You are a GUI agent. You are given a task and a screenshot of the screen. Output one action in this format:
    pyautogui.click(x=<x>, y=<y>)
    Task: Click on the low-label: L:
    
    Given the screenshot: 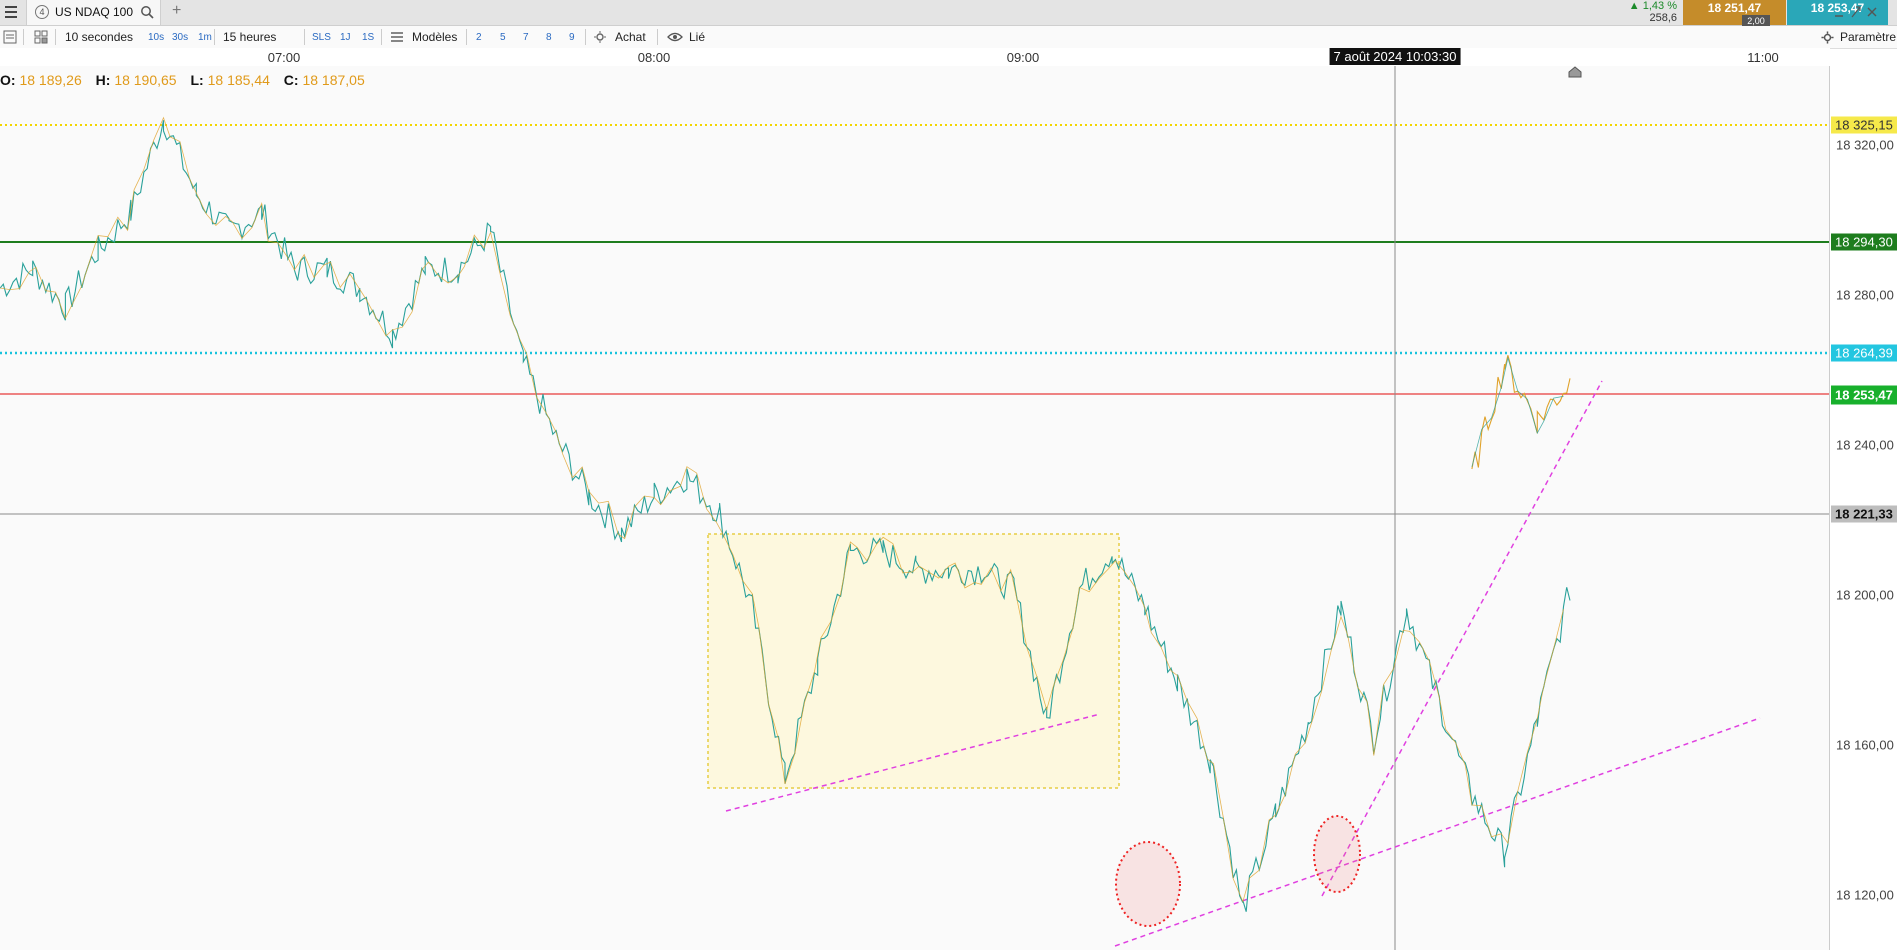 What is the action you would take?
    pyautogui.click(x=197, y=80)
    